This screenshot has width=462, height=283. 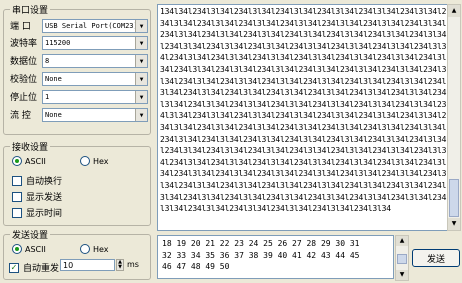 I want to click on receive-ascii-label: ASCII, so click(x=35, y=161).